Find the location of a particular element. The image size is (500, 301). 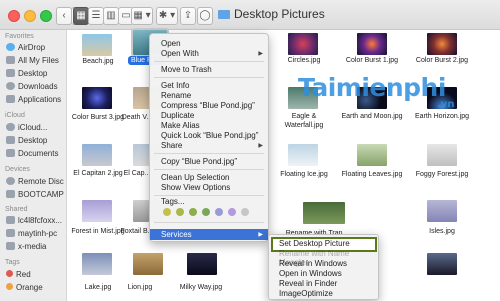

column-view-button: ▥ is located at coordinates (111, 16).